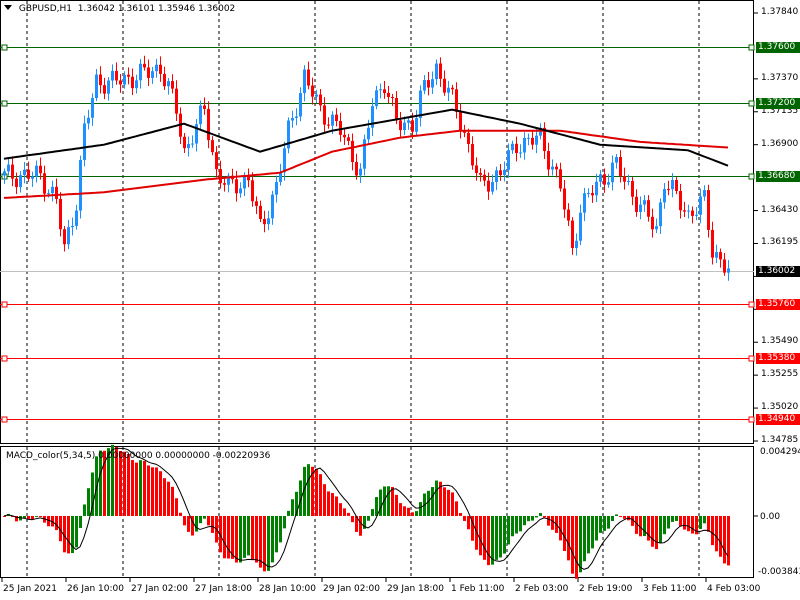 The height and width of the screenshot is (600, 800). I want to click on close-value: 1.36002, so click(217, 9).